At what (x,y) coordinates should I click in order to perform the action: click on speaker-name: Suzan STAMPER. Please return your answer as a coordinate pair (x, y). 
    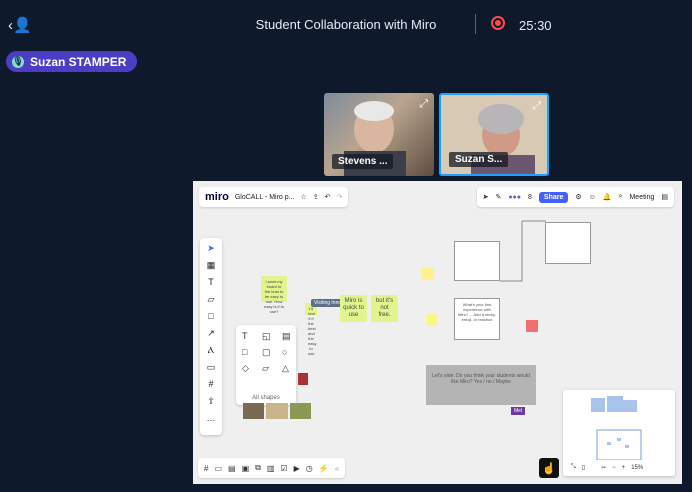
    Looking at the image, I should click on (78, 61).